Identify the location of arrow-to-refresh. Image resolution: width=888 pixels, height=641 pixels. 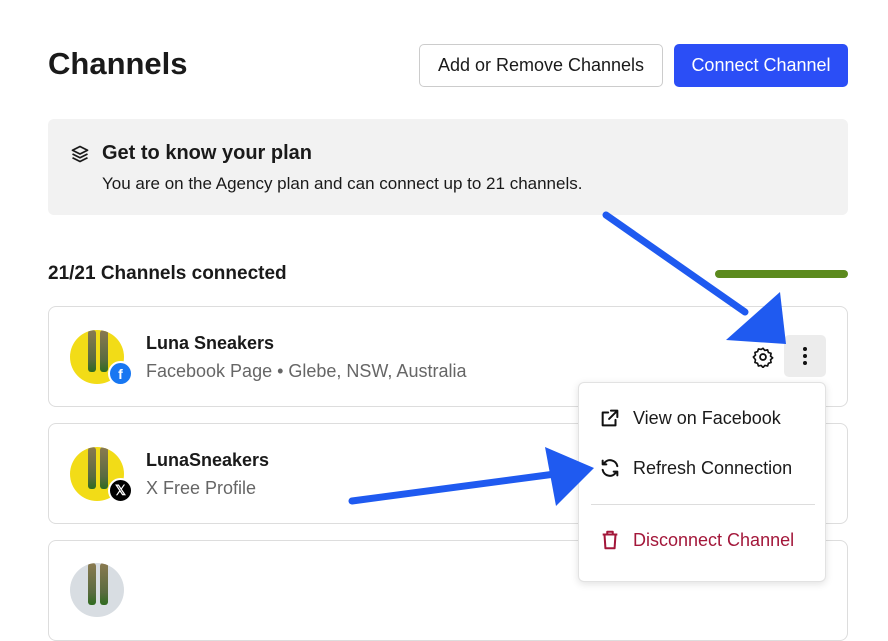
(471, 476).